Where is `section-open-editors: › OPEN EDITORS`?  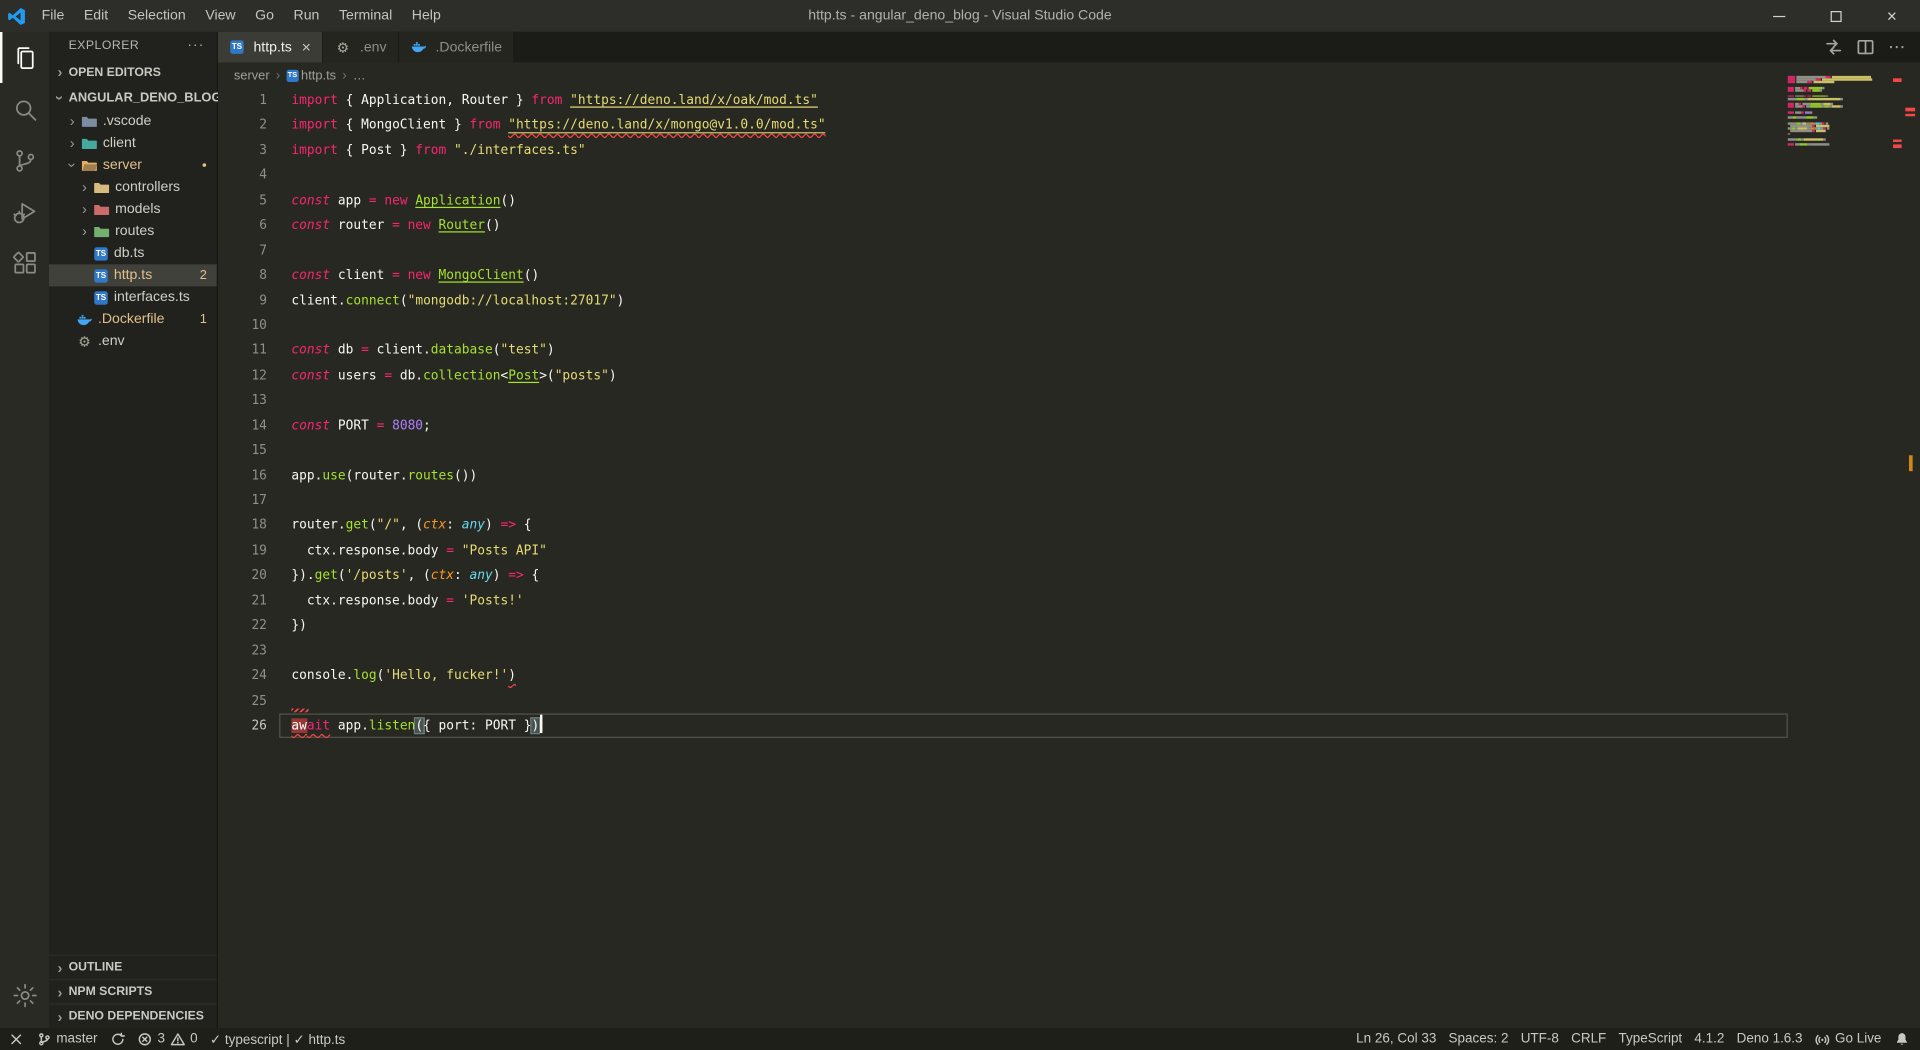 section-open-editors: › OPEN EDITORS is located at coordinates (133, 72).